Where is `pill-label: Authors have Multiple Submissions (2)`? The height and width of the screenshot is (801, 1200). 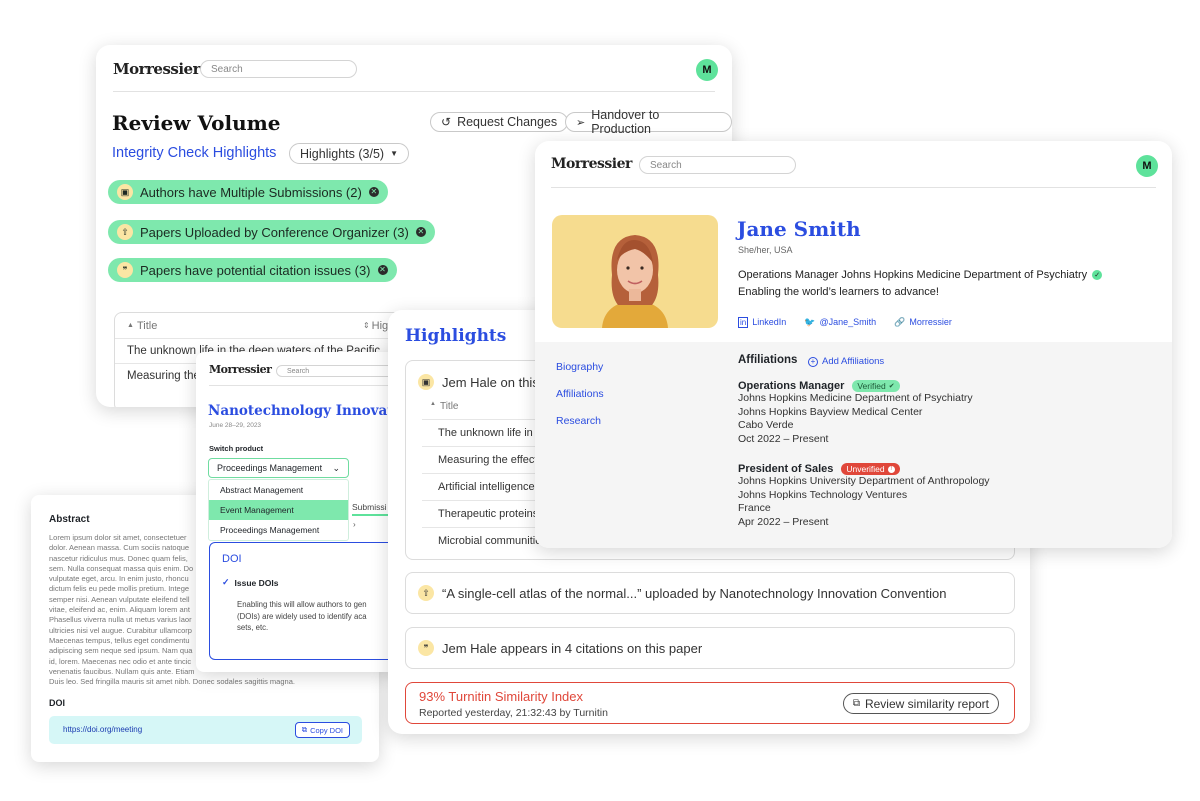
pill-label: Authors have Multiple Submissions (2) is located at coordinates (251, 192).